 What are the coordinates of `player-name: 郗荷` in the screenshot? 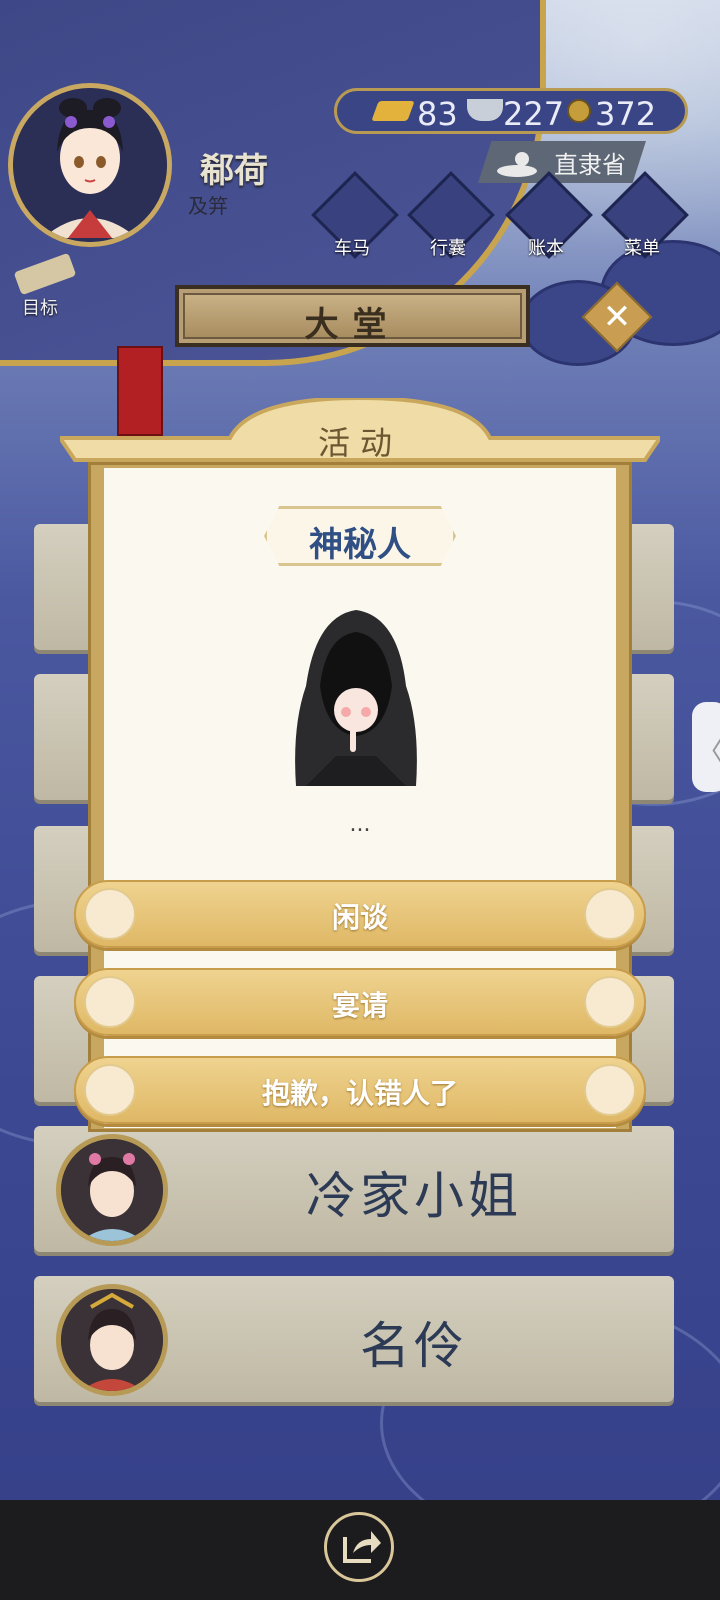 It's located at (234, 171).